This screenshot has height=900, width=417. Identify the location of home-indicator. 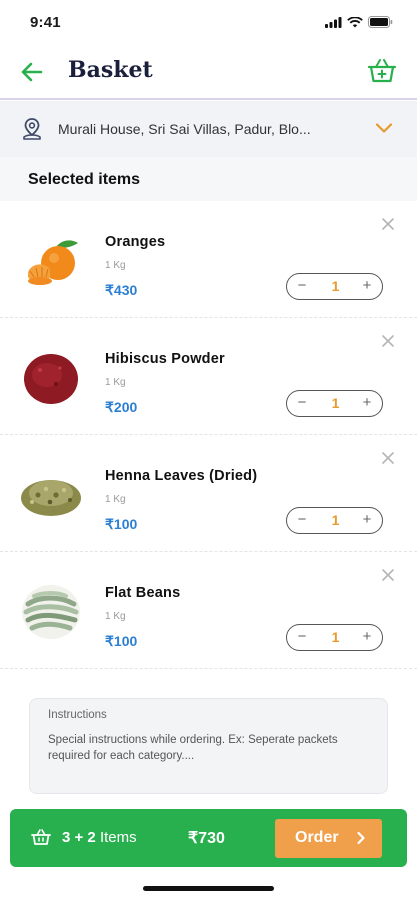
(208, 888).